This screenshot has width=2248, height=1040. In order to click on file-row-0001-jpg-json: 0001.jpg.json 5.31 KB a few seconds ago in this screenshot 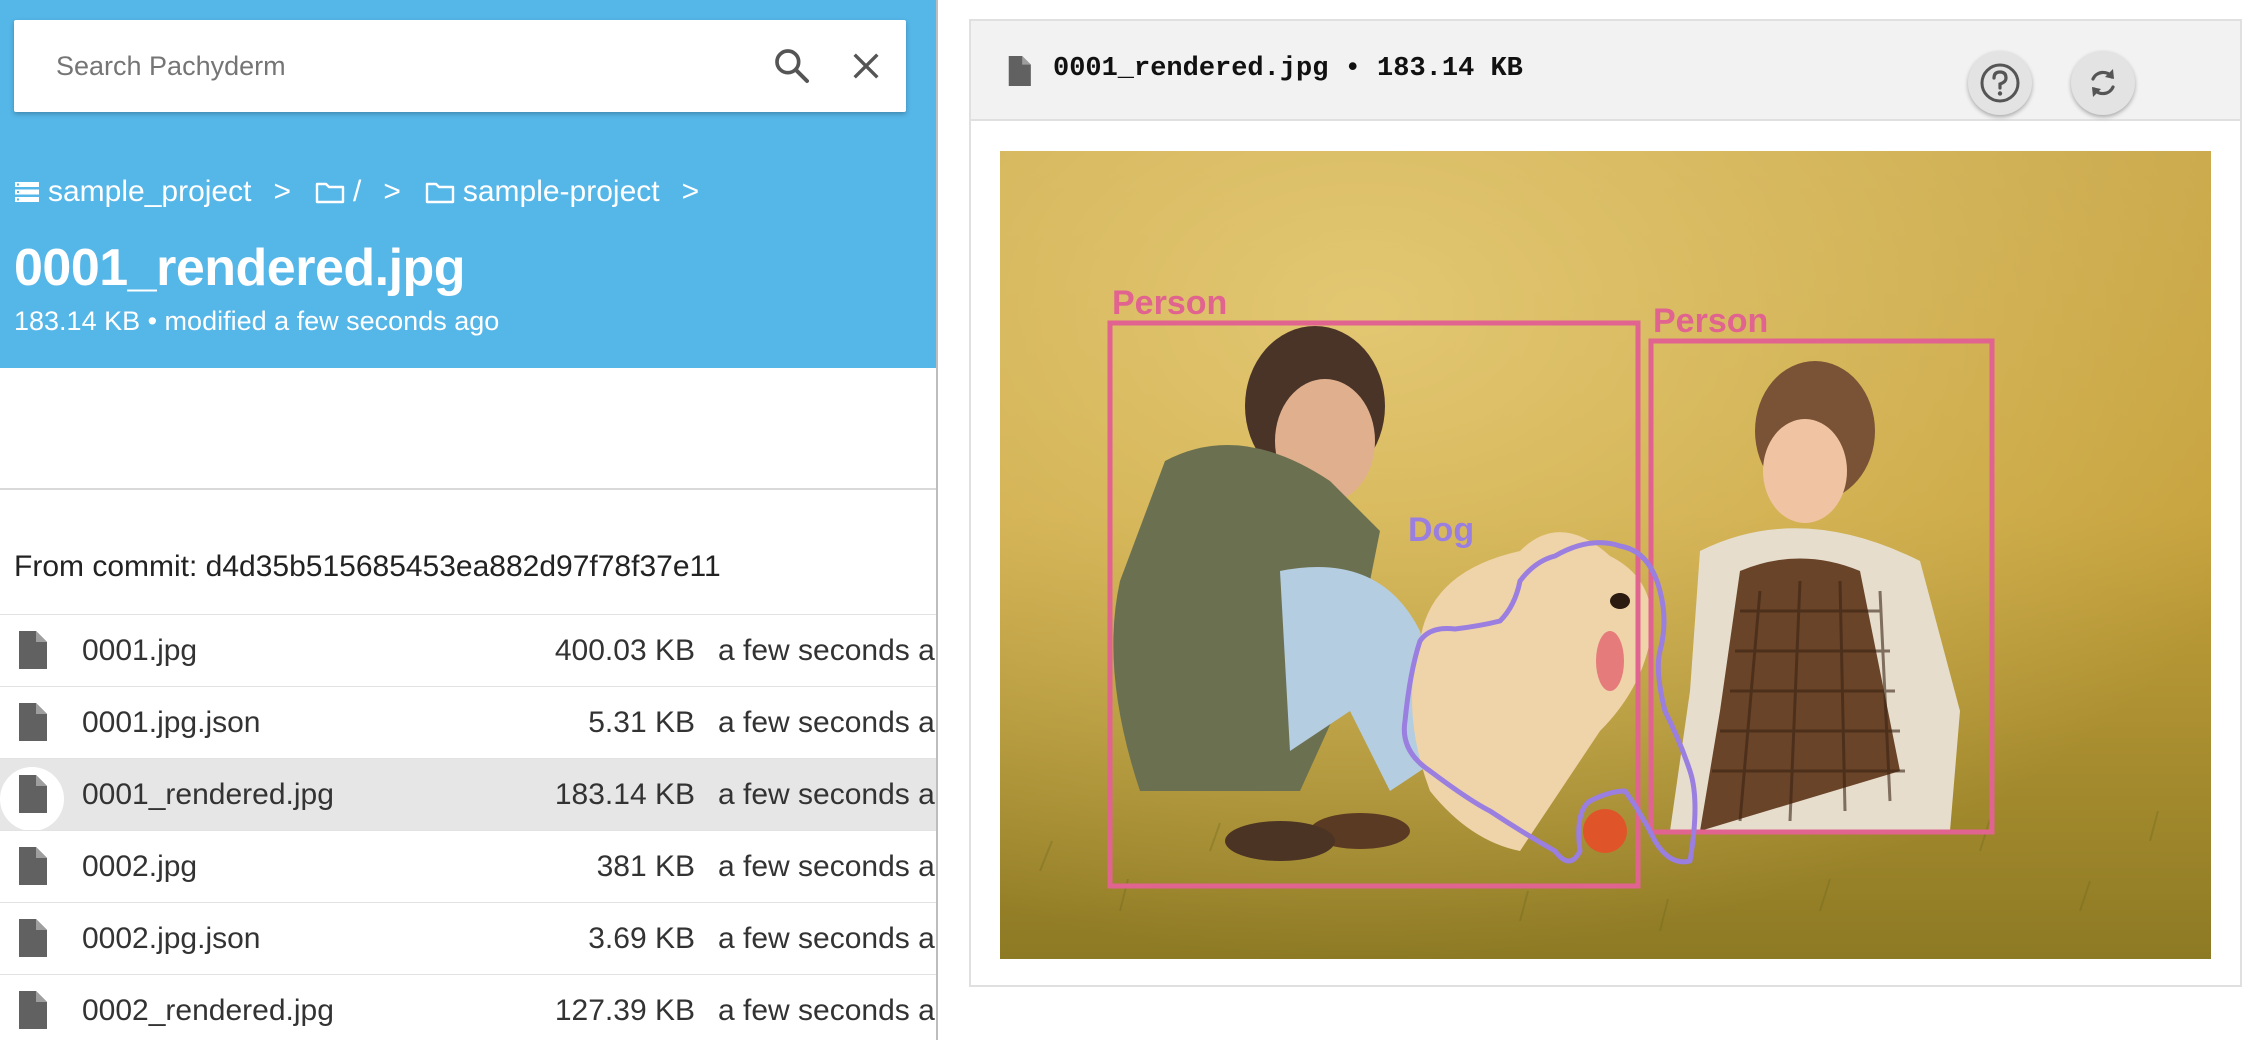, I will do `click(468, 722)`.